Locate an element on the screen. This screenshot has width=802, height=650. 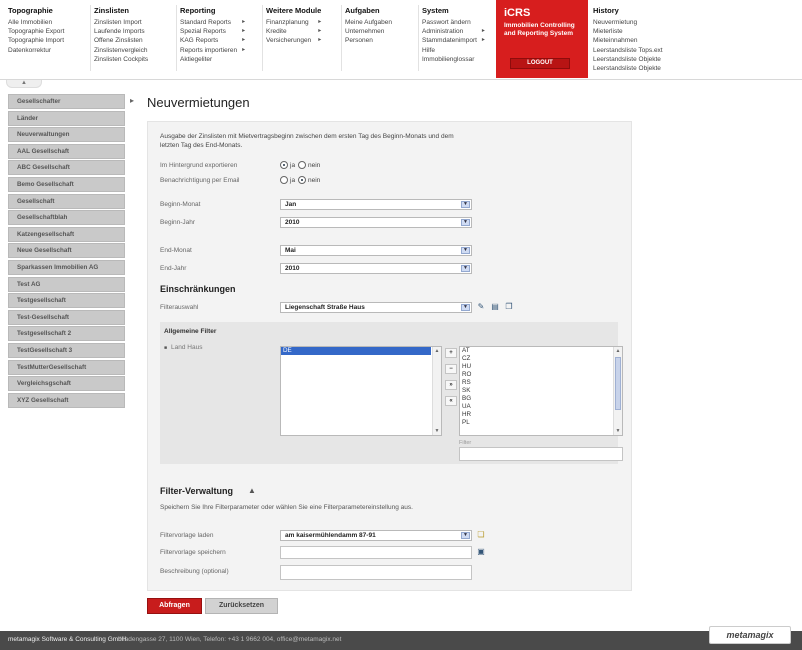
tree-item-land-haus: Land Haus is located at coordinates (186, 347).